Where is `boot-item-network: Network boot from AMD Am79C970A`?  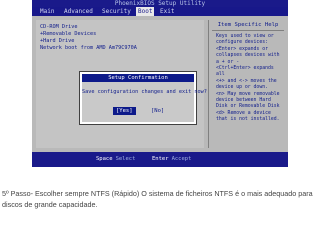
boot-item-network: Network boot from AMD Am79C970A is located at coordinates (88, 48).